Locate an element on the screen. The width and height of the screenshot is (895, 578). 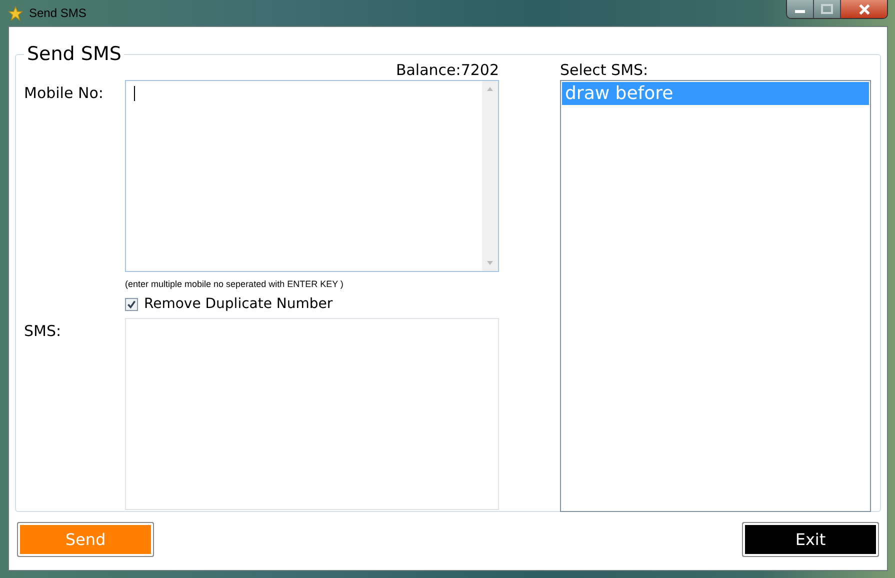
minimize-button is located at coordinates (800, 9).